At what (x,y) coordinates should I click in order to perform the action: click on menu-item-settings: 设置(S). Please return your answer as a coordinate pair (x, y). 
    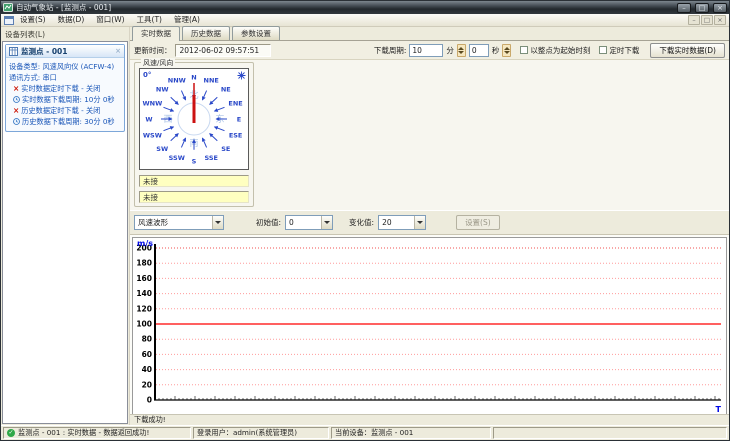
    Looking at the image, I should click on (33, 20).